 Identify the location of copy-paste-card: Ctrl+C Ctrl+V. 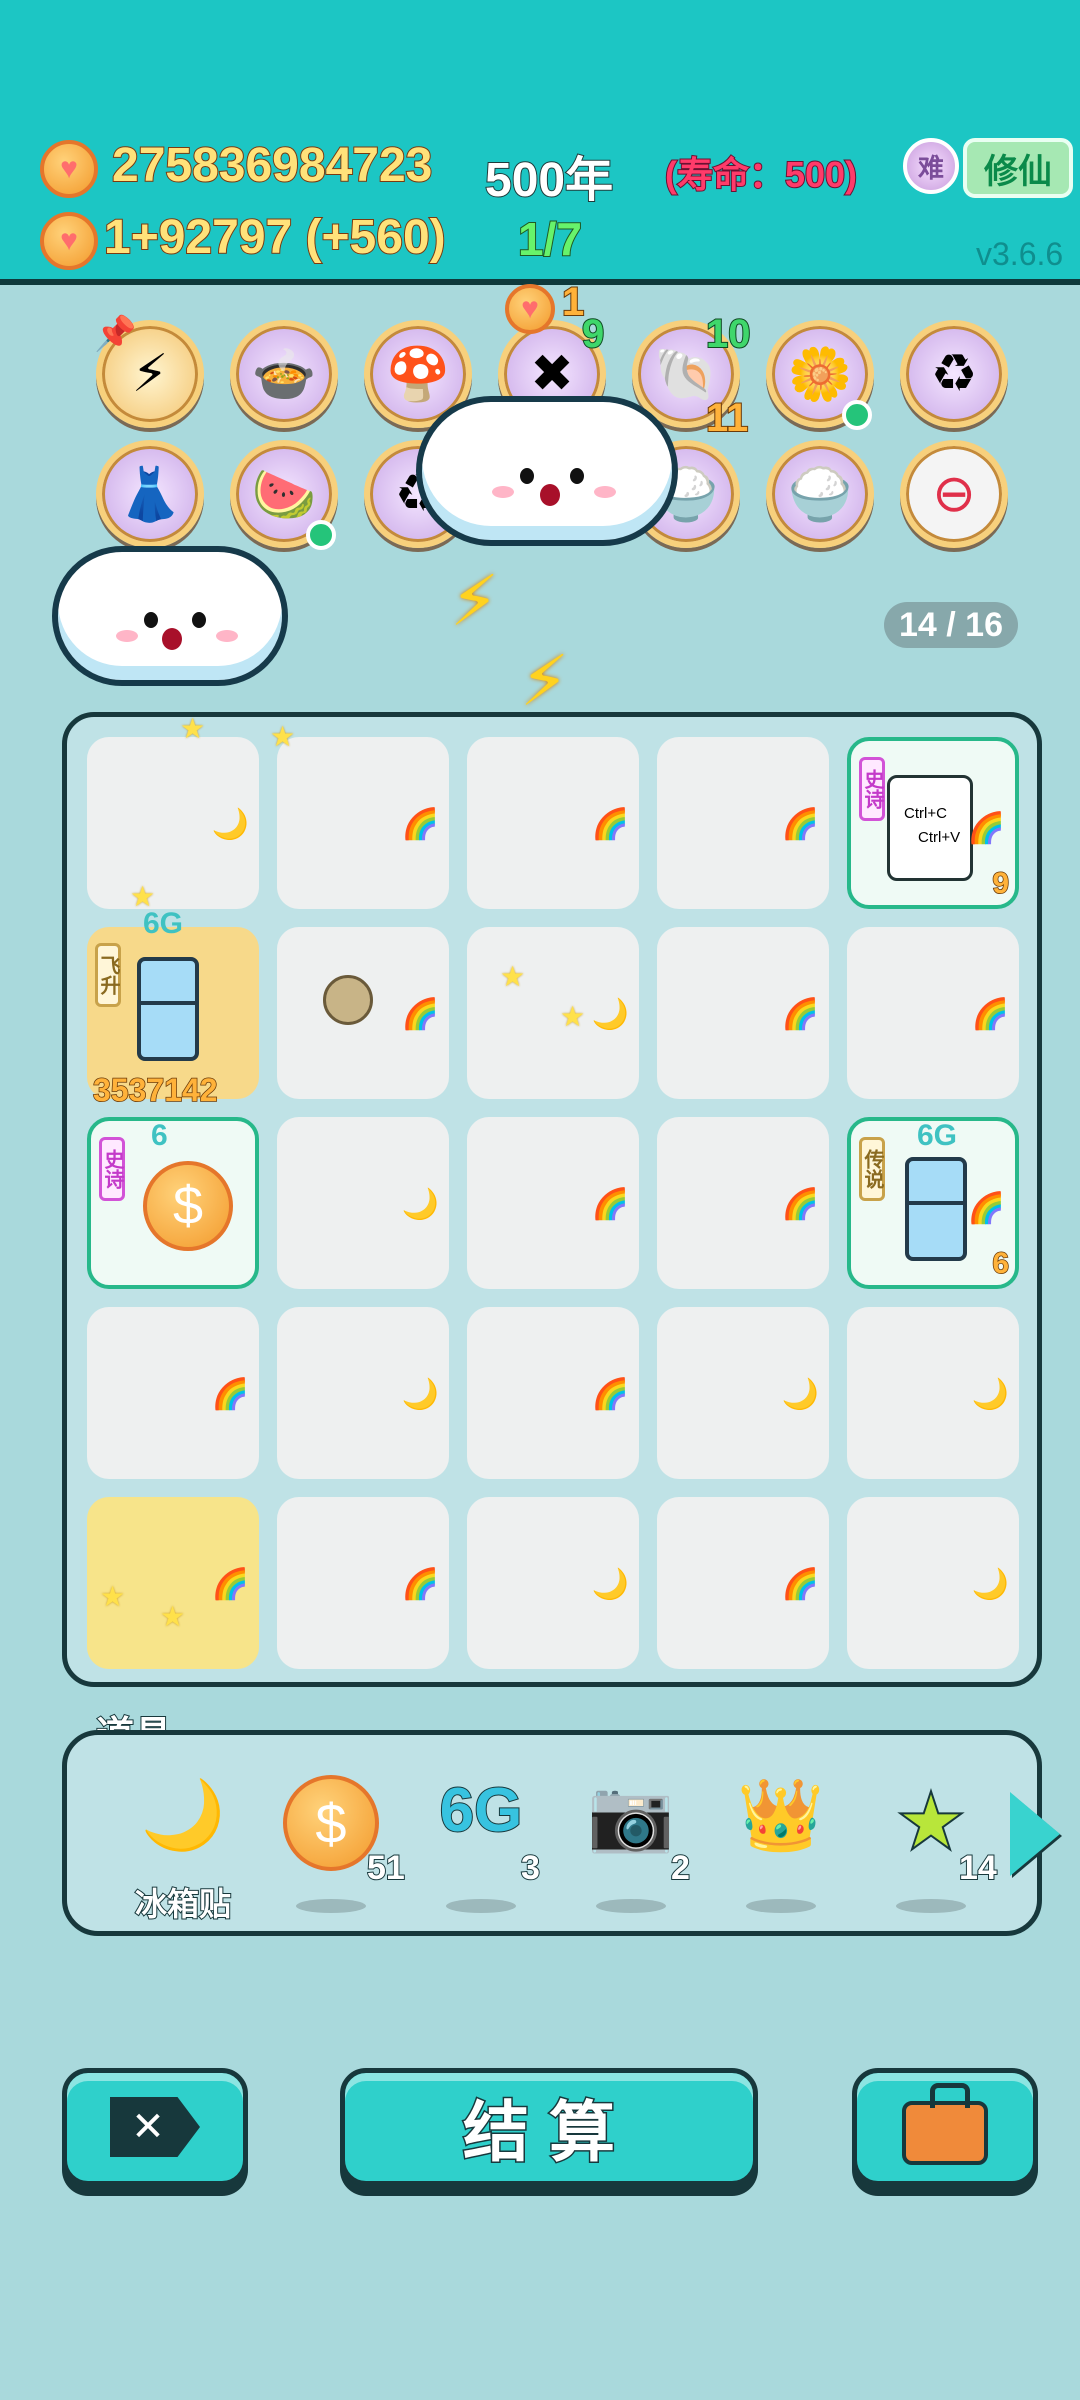
(930, 828).